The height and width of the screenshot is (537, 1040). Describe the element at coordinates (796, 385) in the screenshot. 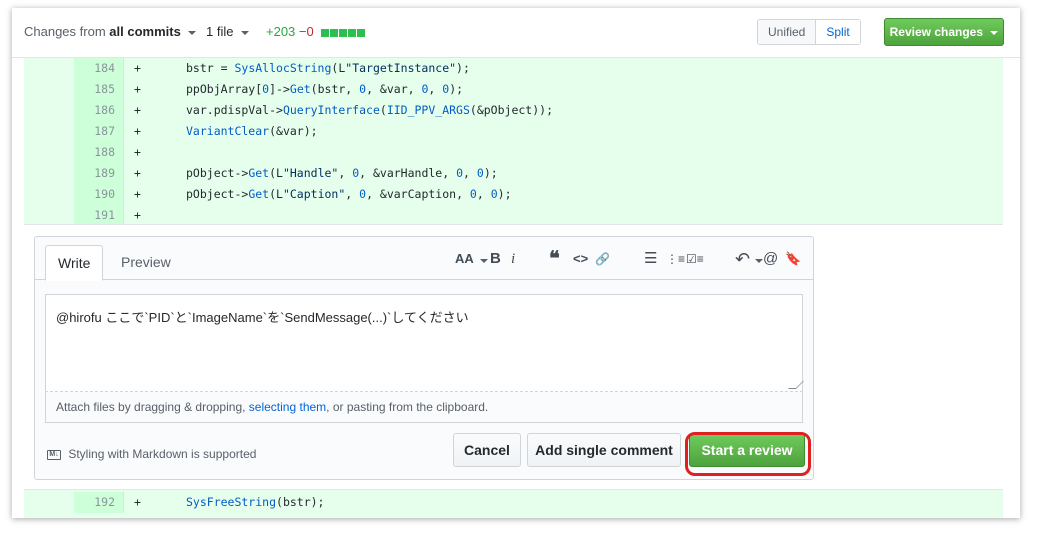

I see `resize-handle-icon` at that location.